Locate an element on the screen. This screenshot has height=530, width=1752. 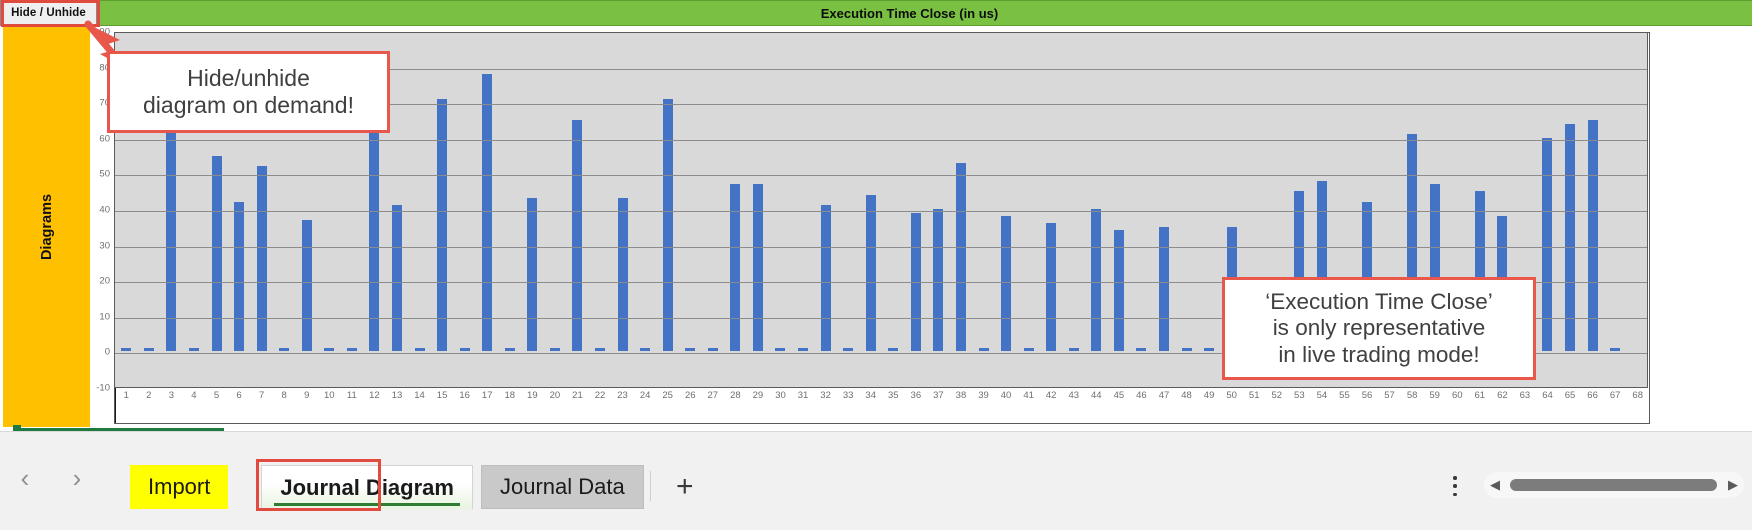
x-axis-tick: 14 is located at coordinates (419, 395).